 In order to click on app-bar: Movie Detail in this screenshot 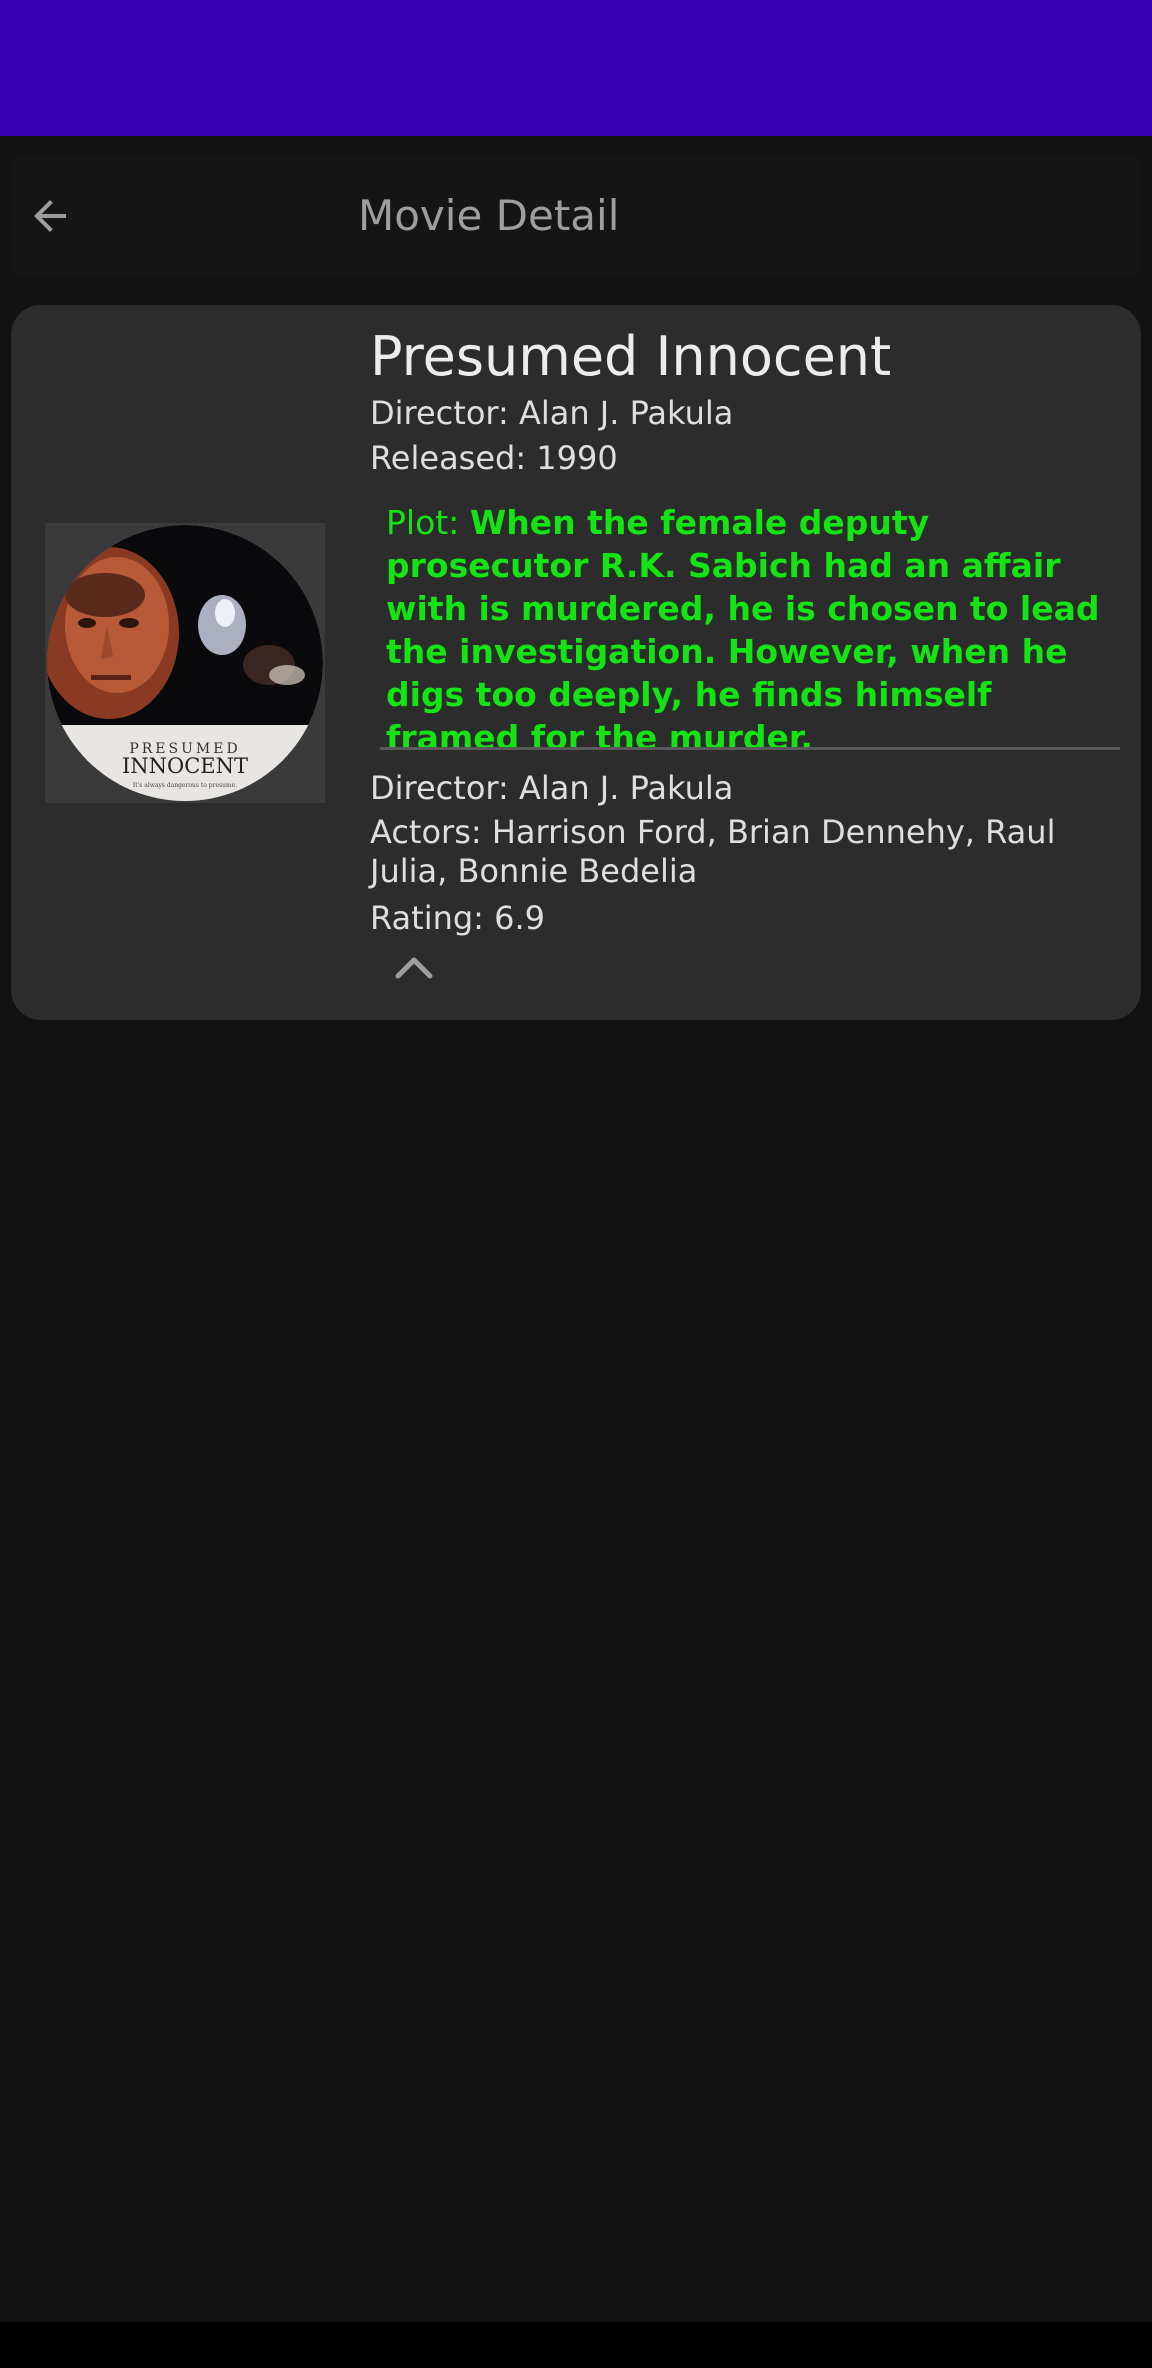, I will do `click(576, 212)`.